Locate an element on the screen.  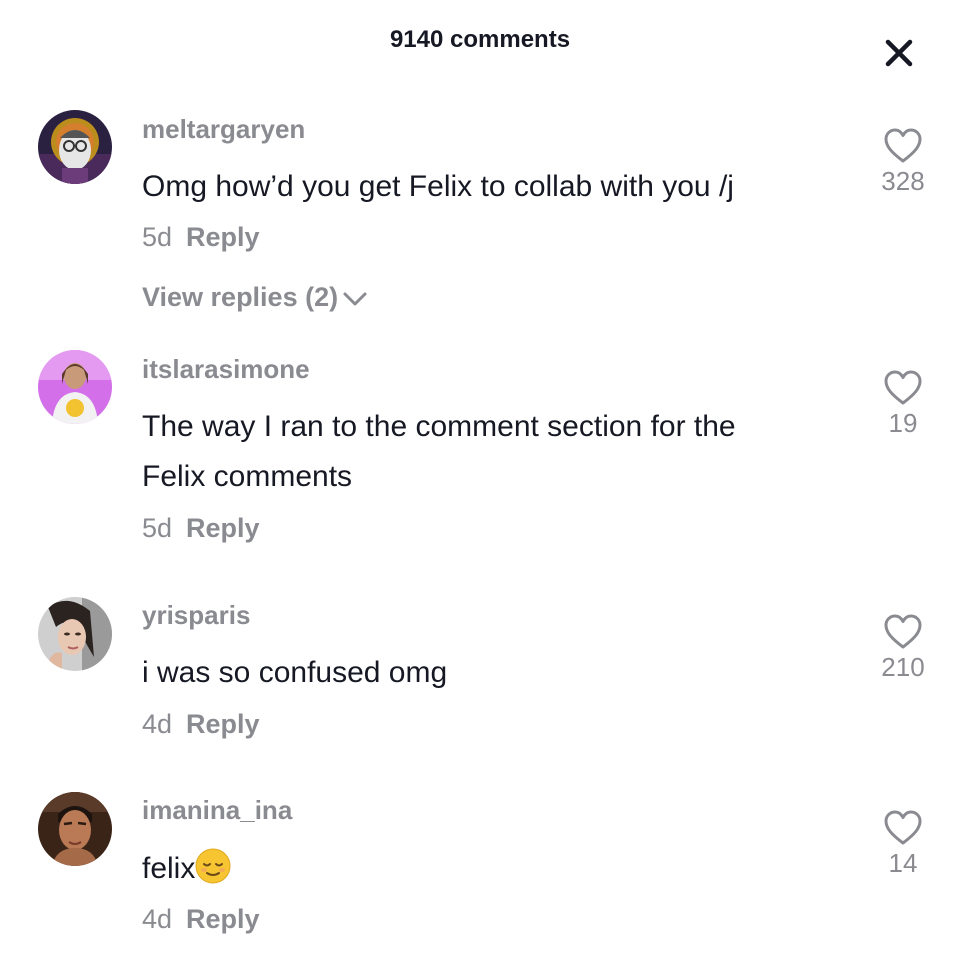
like-button: 14 is located at coordinates (903, 844).